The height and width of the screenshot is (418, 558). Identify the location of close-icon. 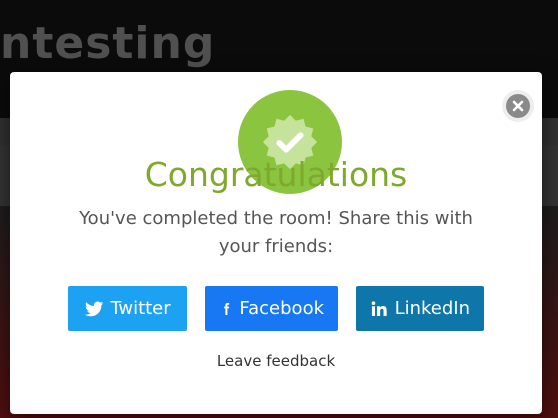
(518, 106).